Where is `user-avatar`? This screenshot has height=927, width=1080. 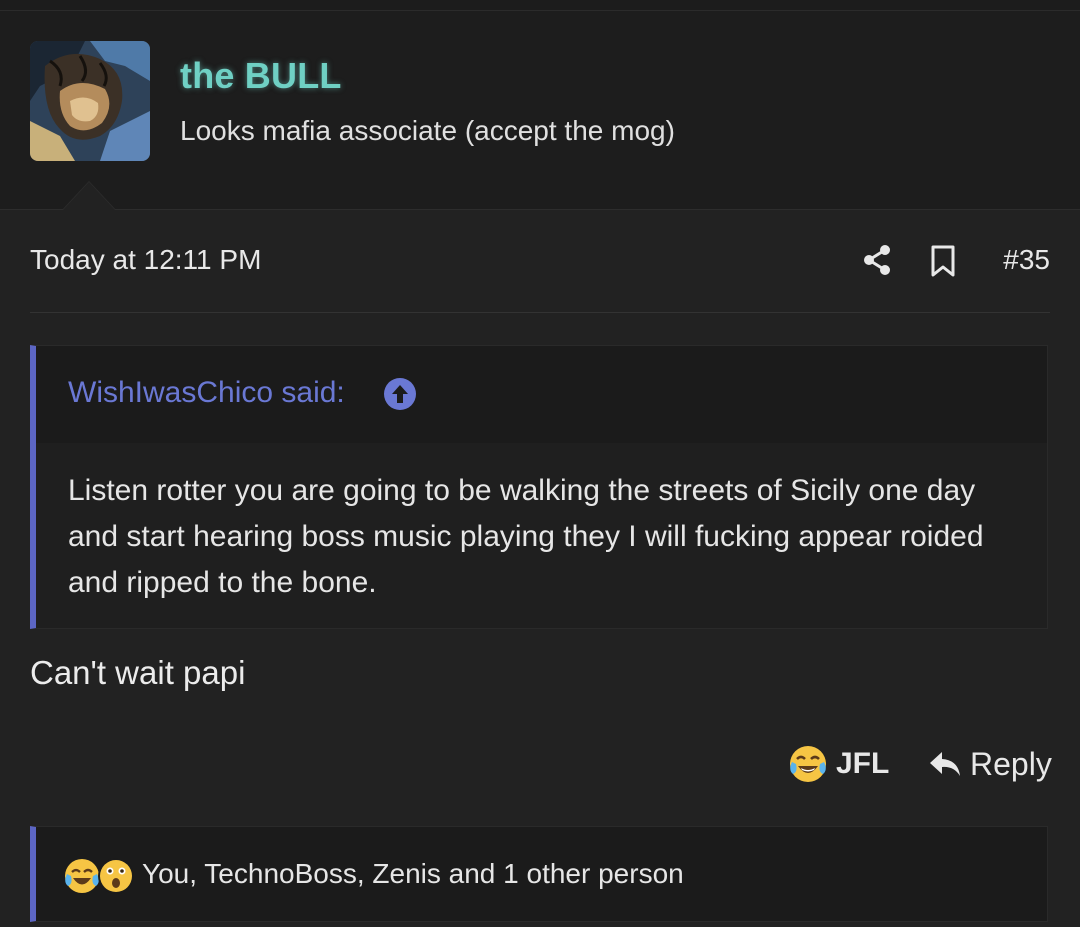 user-avatar is located at coordinates (90, 101).